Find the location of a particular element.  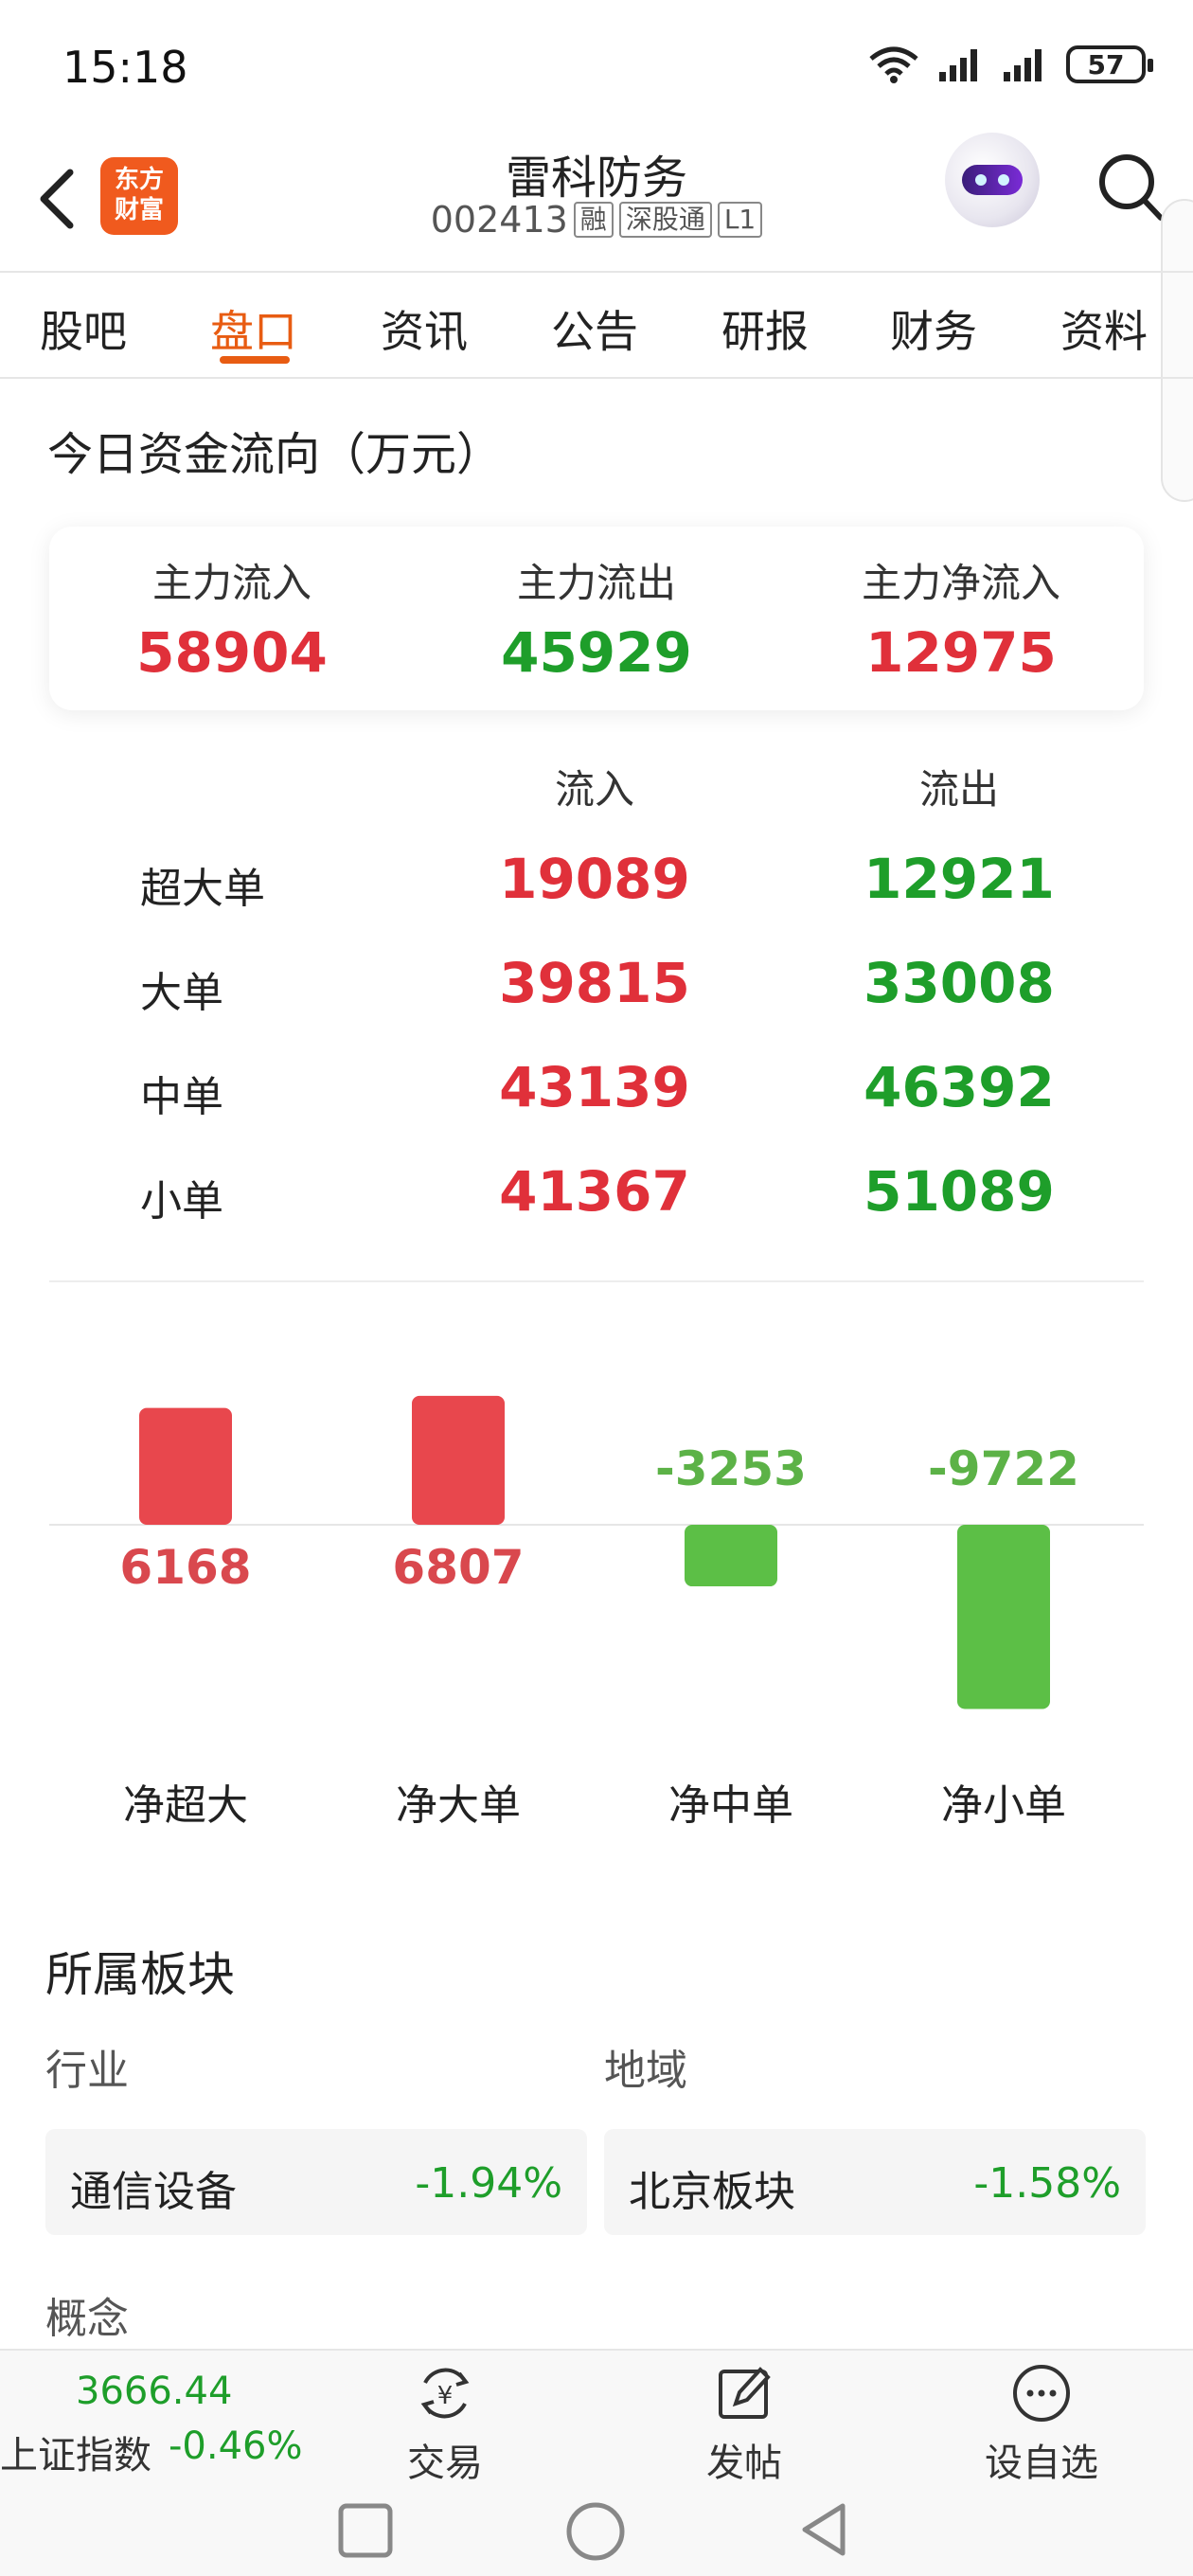

column-inflow-header: 流入 is located at coordinates (594, 789).